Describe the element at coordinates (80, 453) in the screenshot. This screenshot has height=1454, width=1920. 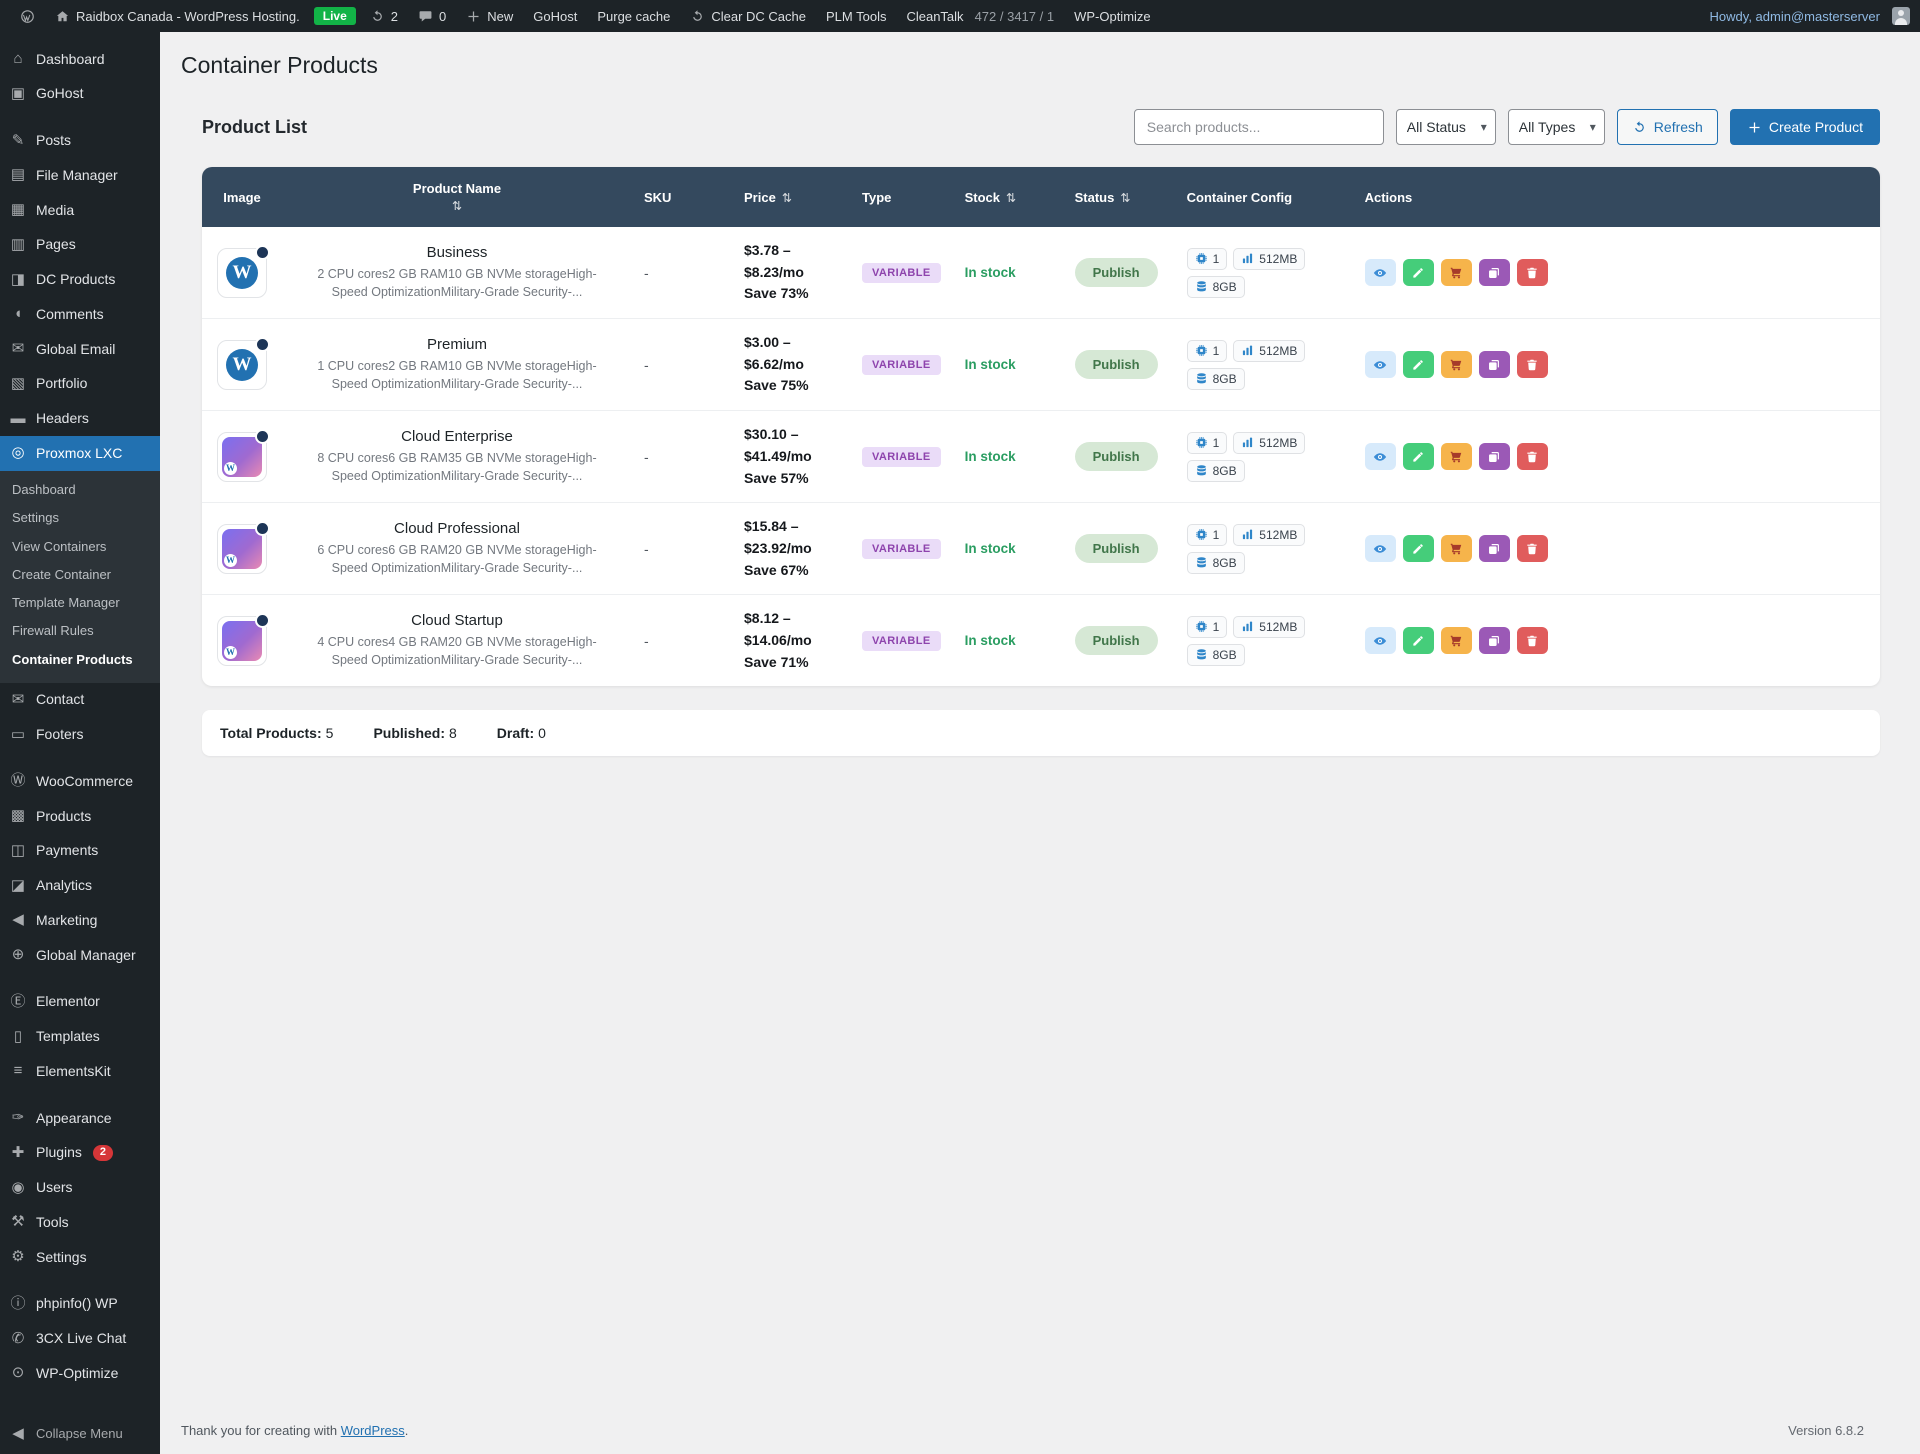
I see `sidebar-item-proxmox-lxc: ◎ Proxmox LXC` at that location.